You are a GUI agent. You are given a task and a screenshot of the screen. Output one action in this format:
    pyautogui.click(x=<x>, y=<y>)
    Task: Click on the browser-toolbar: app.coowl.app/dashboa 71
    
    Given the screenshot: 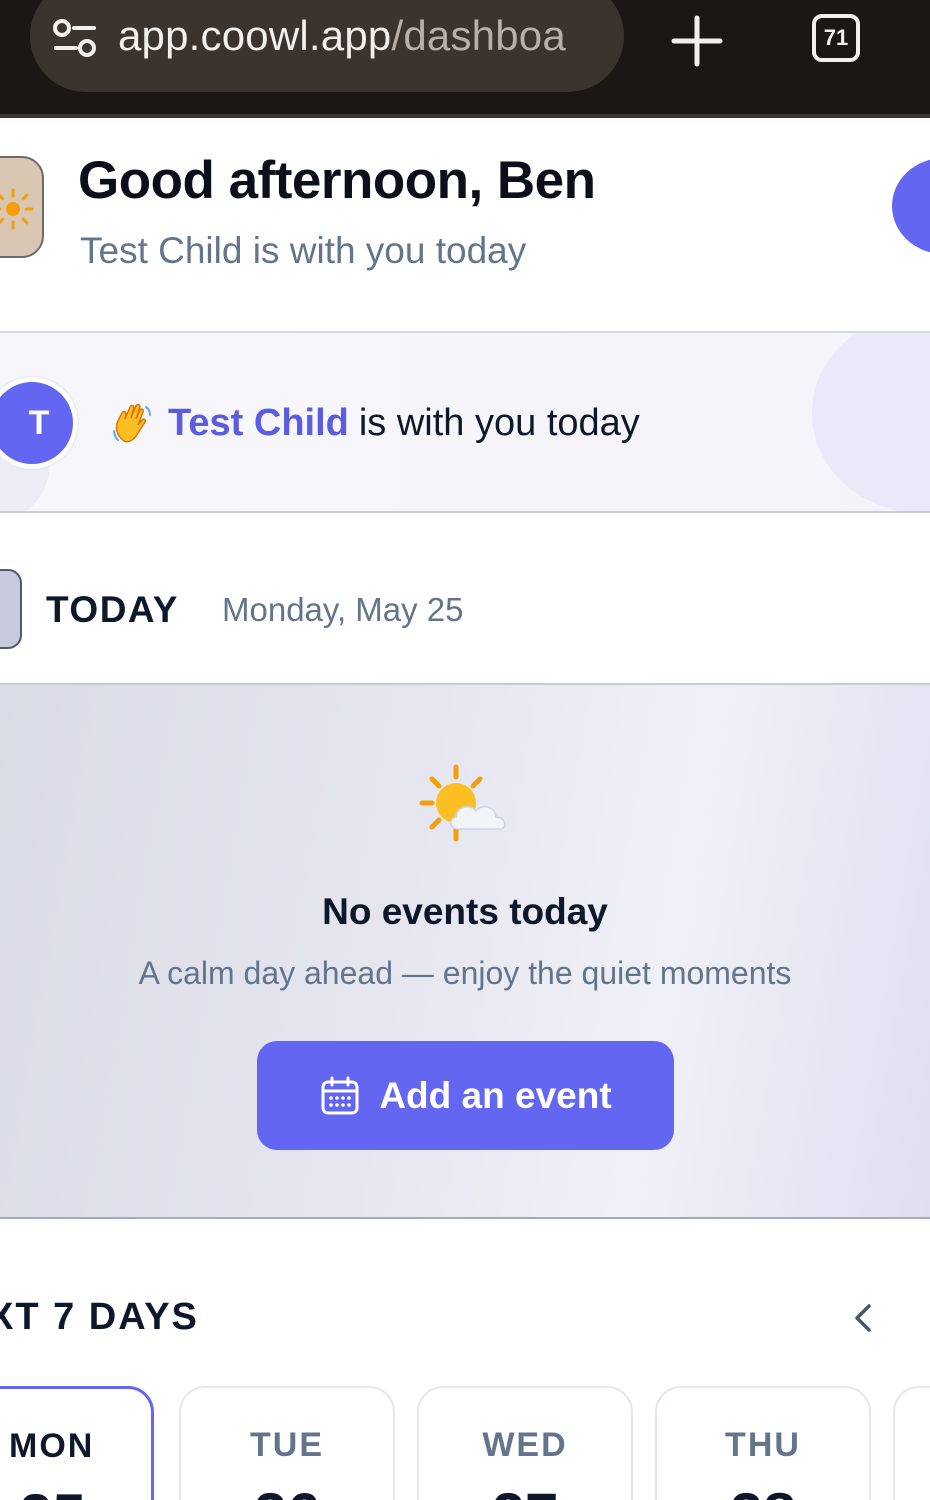 What is the action you would take?
    pyautogui.click(x=465, y=59)
    